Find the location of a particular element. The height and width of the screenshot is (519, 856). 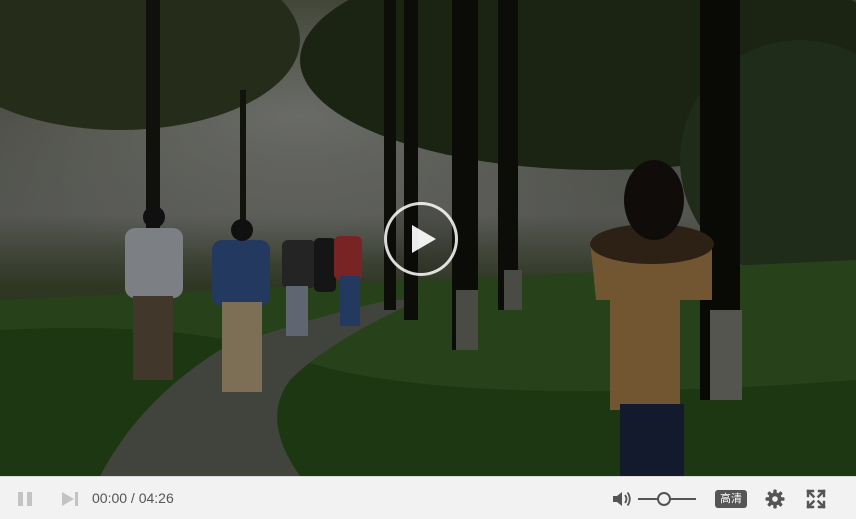

quality-button: 高清 is located at coordinates (731, 499).